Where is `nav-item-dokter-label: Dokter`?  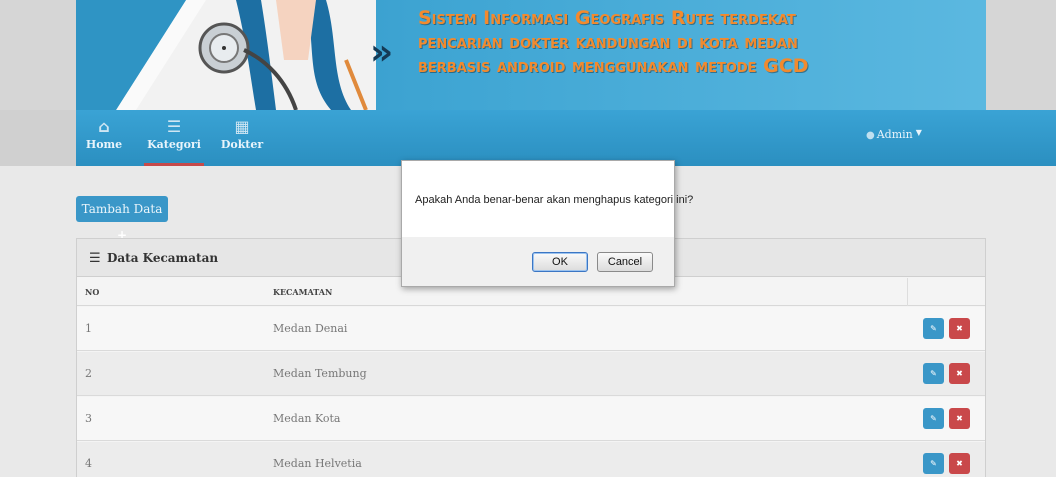 nav-item-dokter-label: Dokter is located at coordinates (242, 144).